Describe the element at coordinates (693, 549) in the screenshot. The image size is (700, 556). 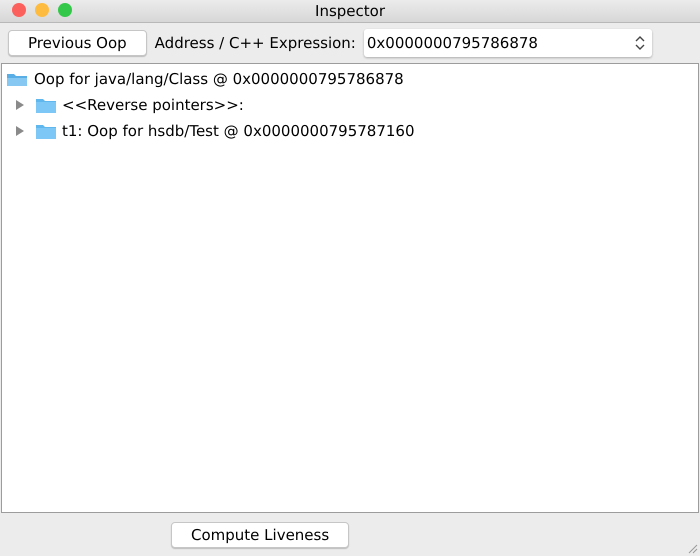
I see `resize-grip-icon` at that location.